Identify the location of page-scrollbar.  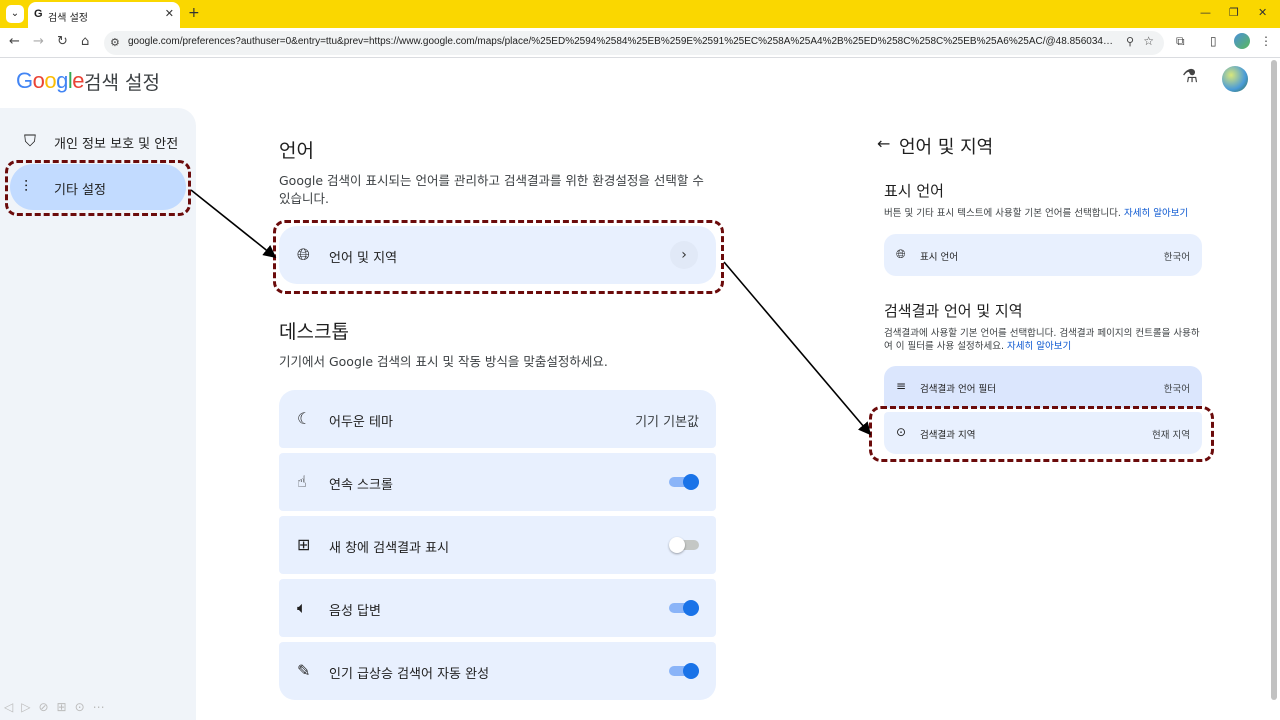
(1274, 385).